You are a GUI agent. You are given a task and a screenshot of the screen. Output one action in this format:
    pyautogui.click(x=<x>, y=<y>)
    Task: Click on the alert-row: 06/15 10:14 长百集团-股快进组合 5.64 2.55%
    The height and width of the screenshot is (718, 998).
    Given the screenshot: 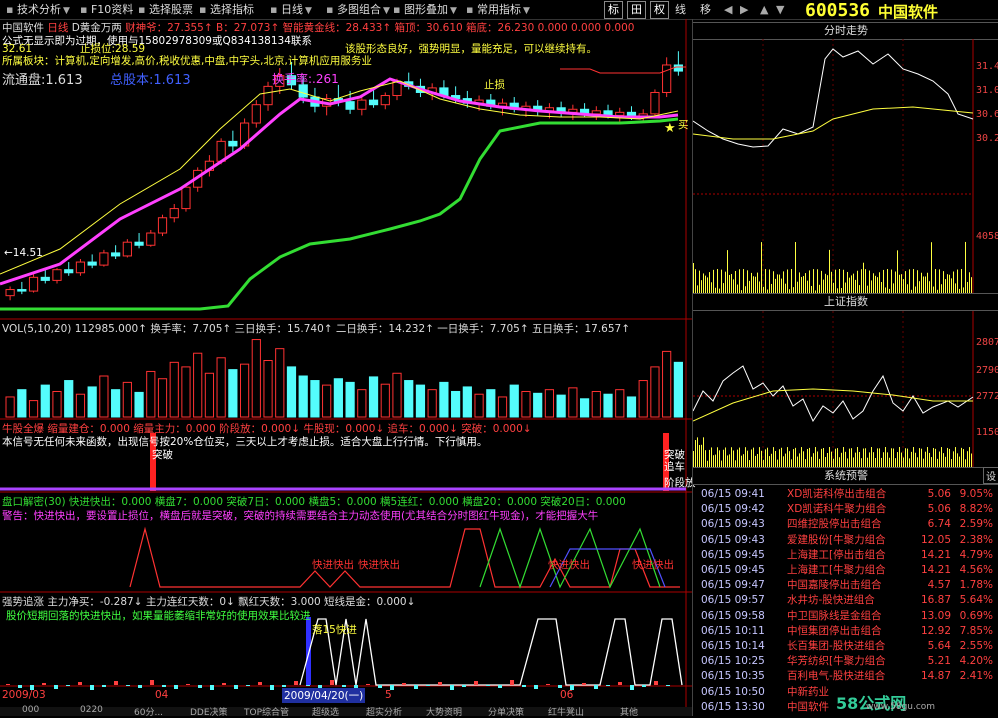 What is the action you would take?
    pyautogui.click(x=845, y=646)
    